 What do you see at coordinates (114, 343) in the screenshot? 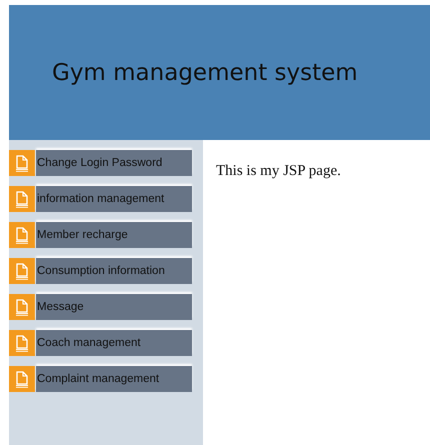
I see `sidebar-menu-item: Coach management` at bounding box center [114, 343].